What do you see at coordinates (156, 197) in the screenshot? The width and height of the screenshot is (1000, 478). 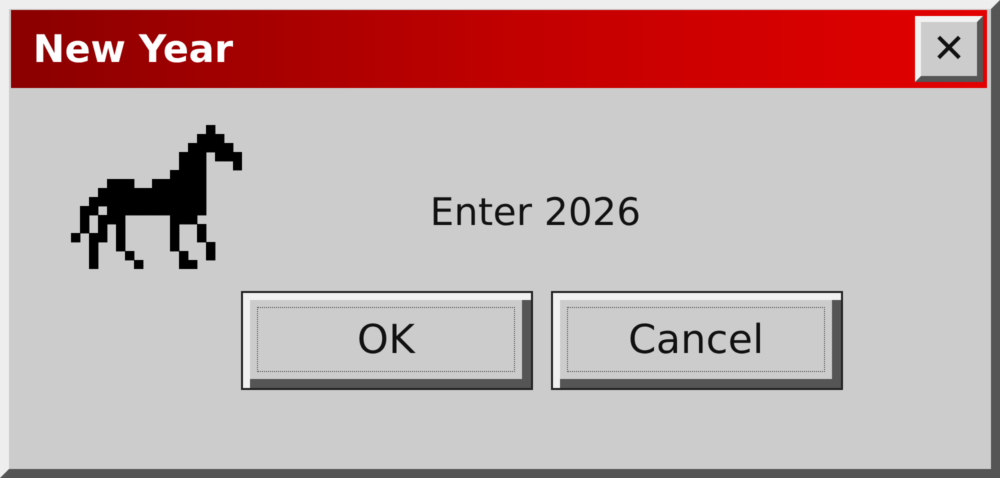 I see `horse-icon` at bounding box center [156, 197].